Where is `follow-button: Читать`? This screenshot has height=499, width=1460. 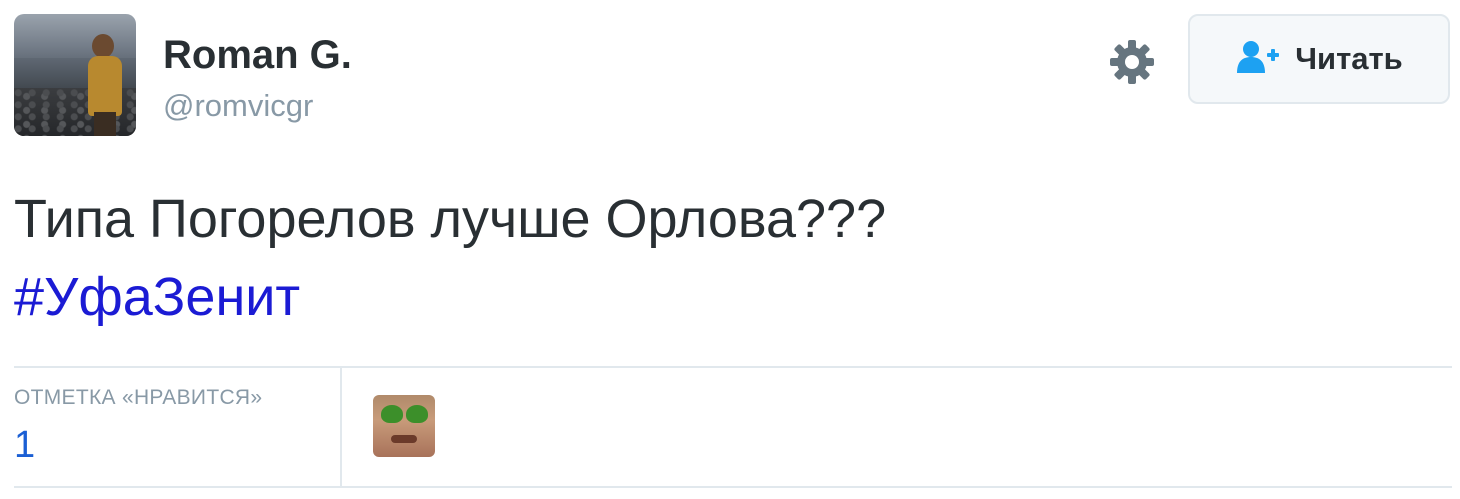
follow-button: Читать is located at coordinates (1319, 59).